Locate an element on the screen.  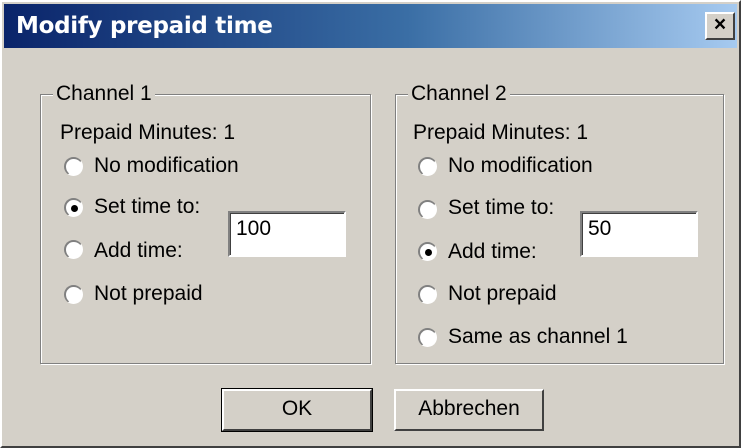
ok-button: OK is located at coordinates (297, 410).